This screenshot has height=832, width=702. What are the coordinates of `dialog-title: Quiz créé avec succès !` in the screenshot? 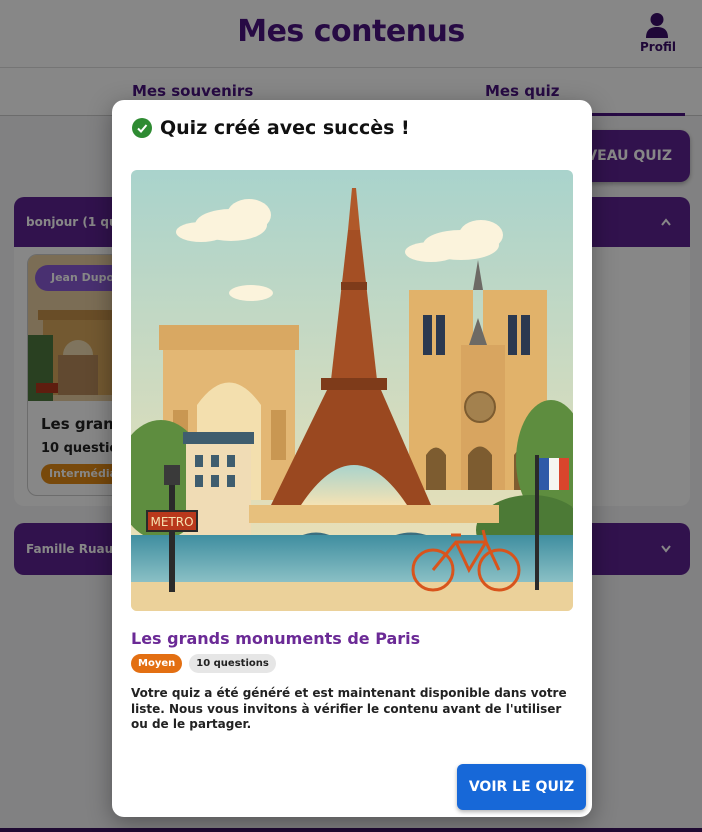 It's located at (285, 128).